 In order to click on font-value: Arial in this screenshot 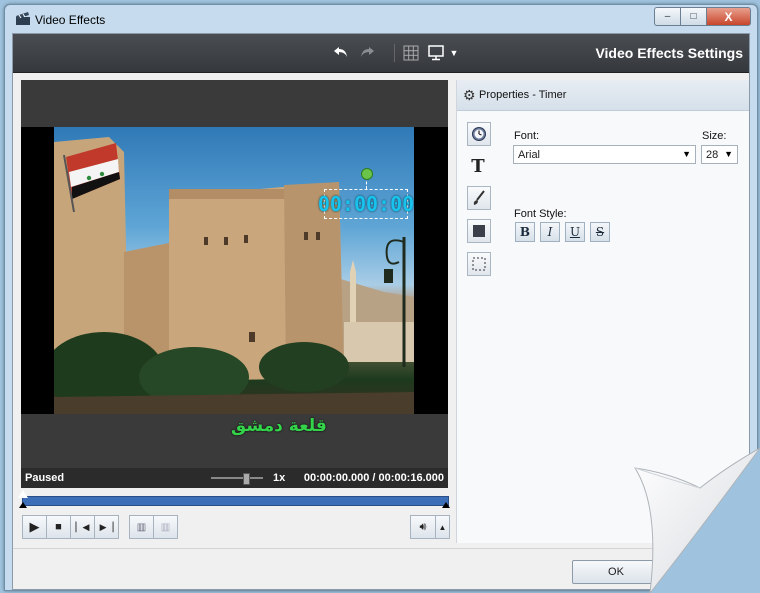, I will do `click(529, 154)`.